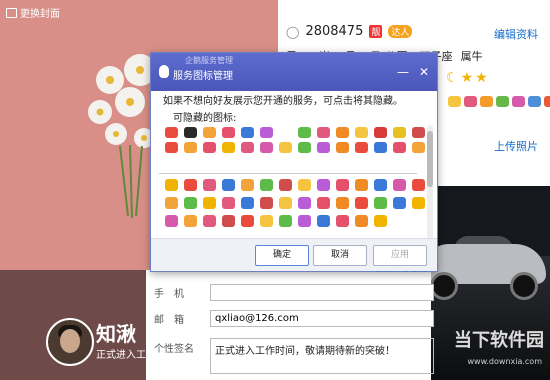 This screenshot has width=550, height=380. What do you see at coordinates (11, 12) in the screenshot?
I see `image-icon` at bounding box center [11, 12].